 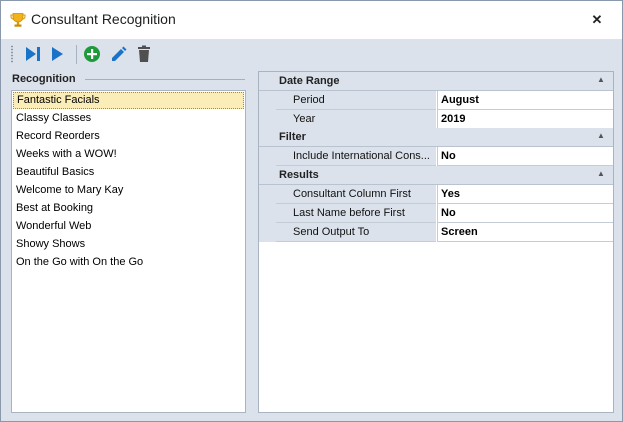 I want to click on property-row-consultant-first: Consultant Column First Yes, so click(x=436, y=194).